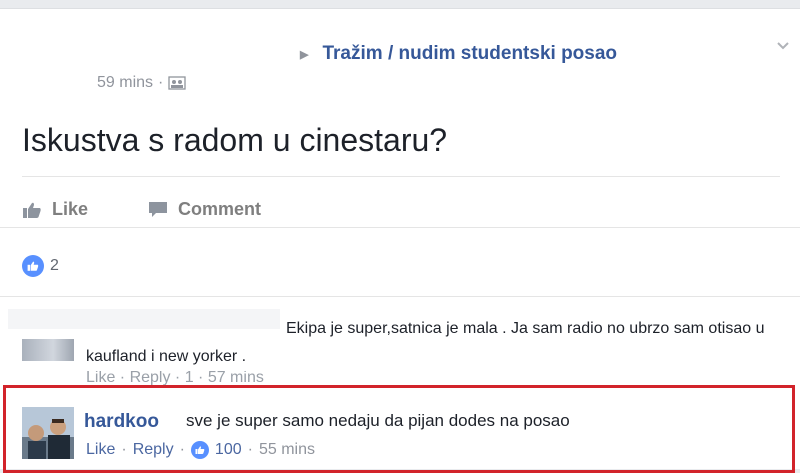 This screenshot has height=473, width=800. I want to click on reaction-summary: 2, so click(40, 266).